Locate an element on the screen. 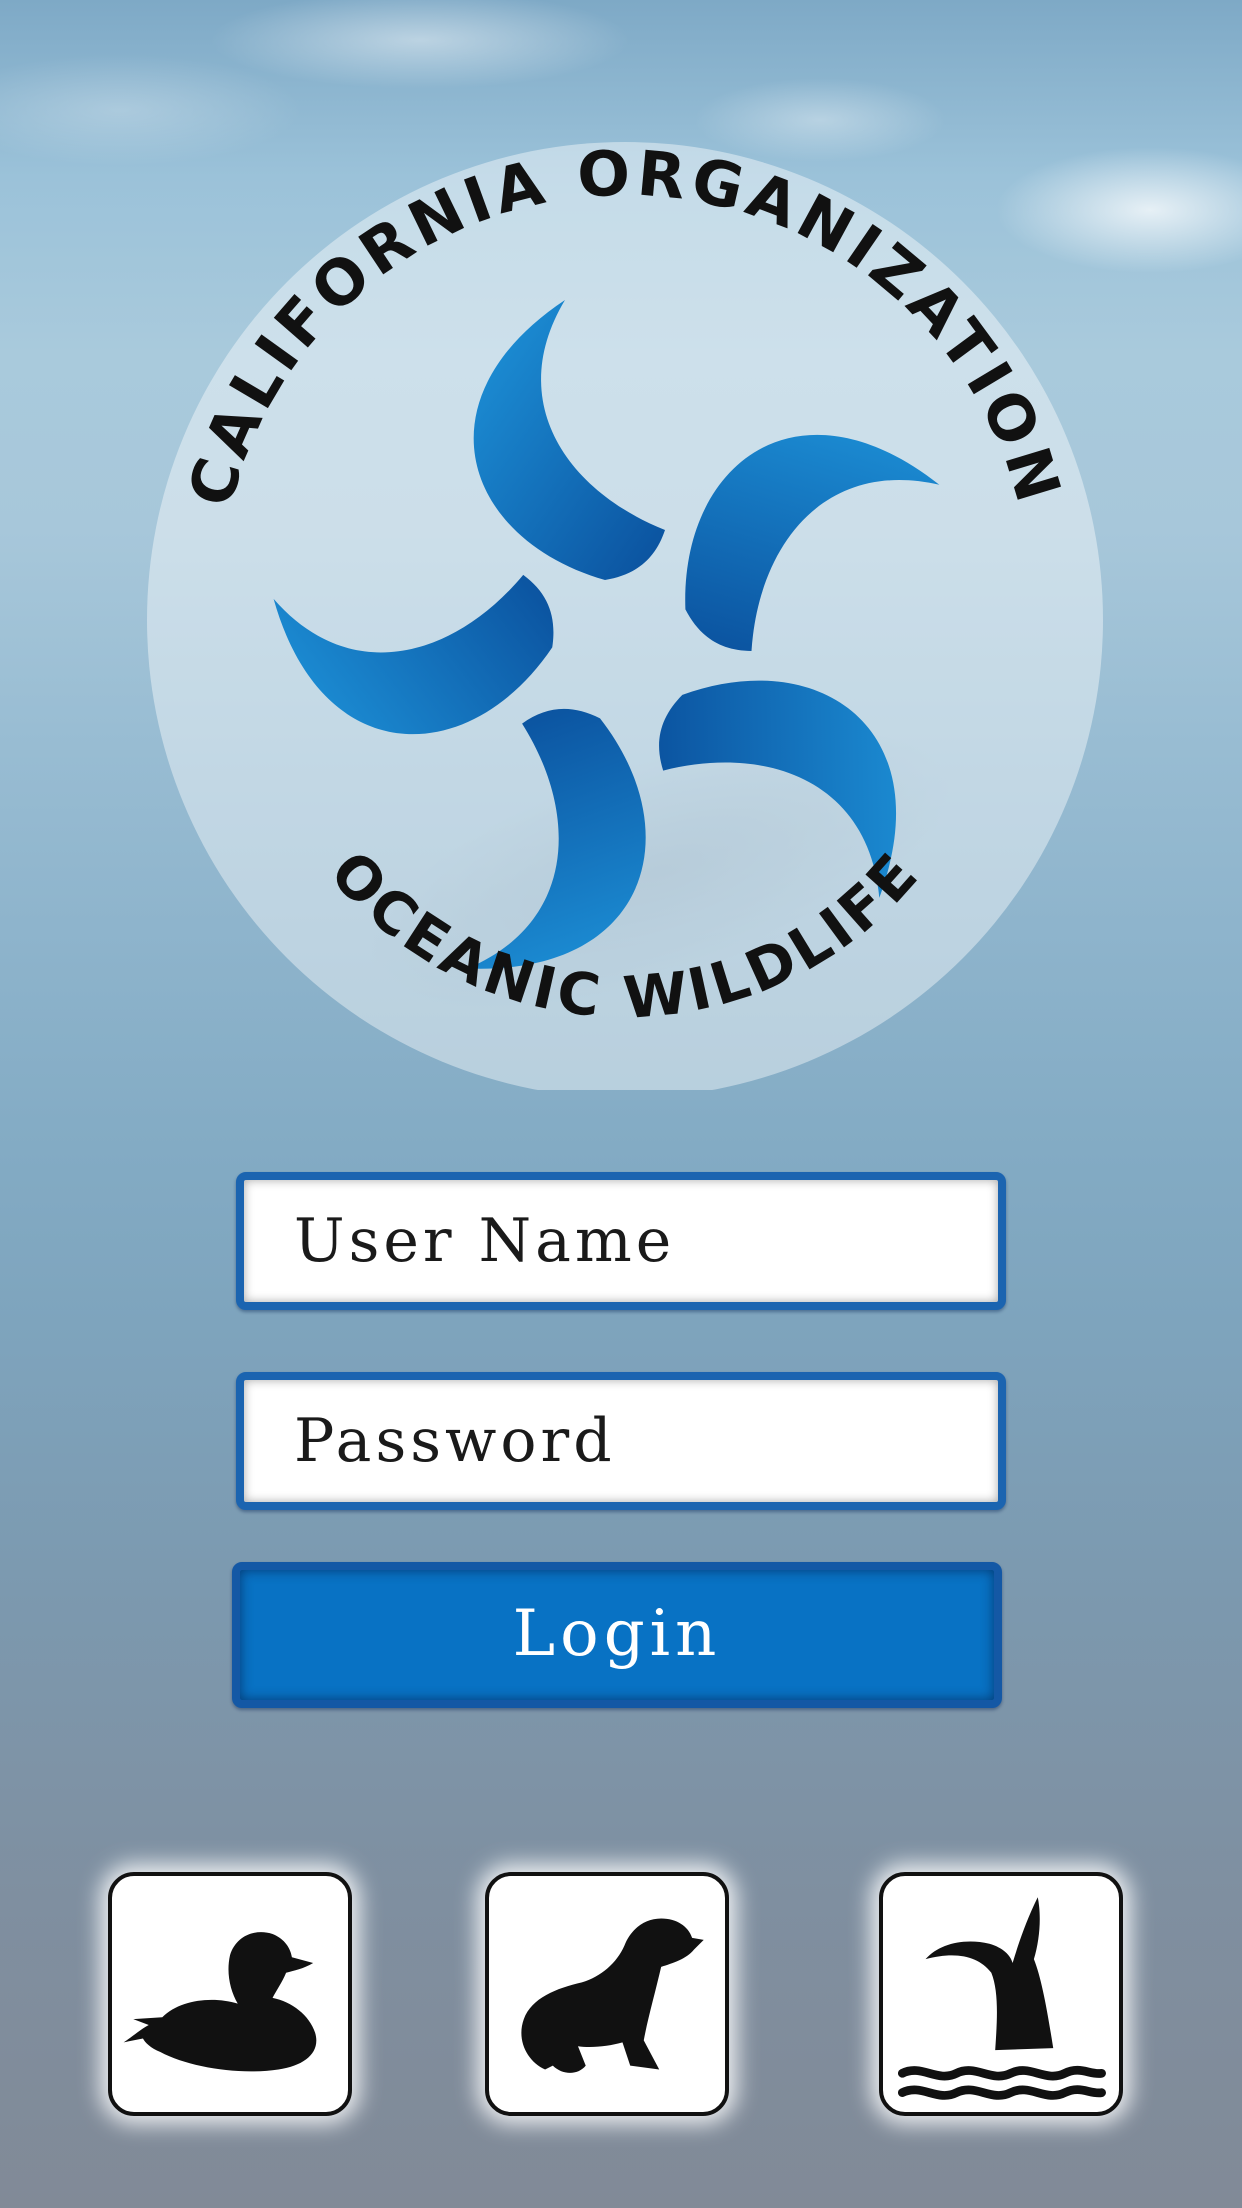  password-input is located at coordinates (621, 1441).